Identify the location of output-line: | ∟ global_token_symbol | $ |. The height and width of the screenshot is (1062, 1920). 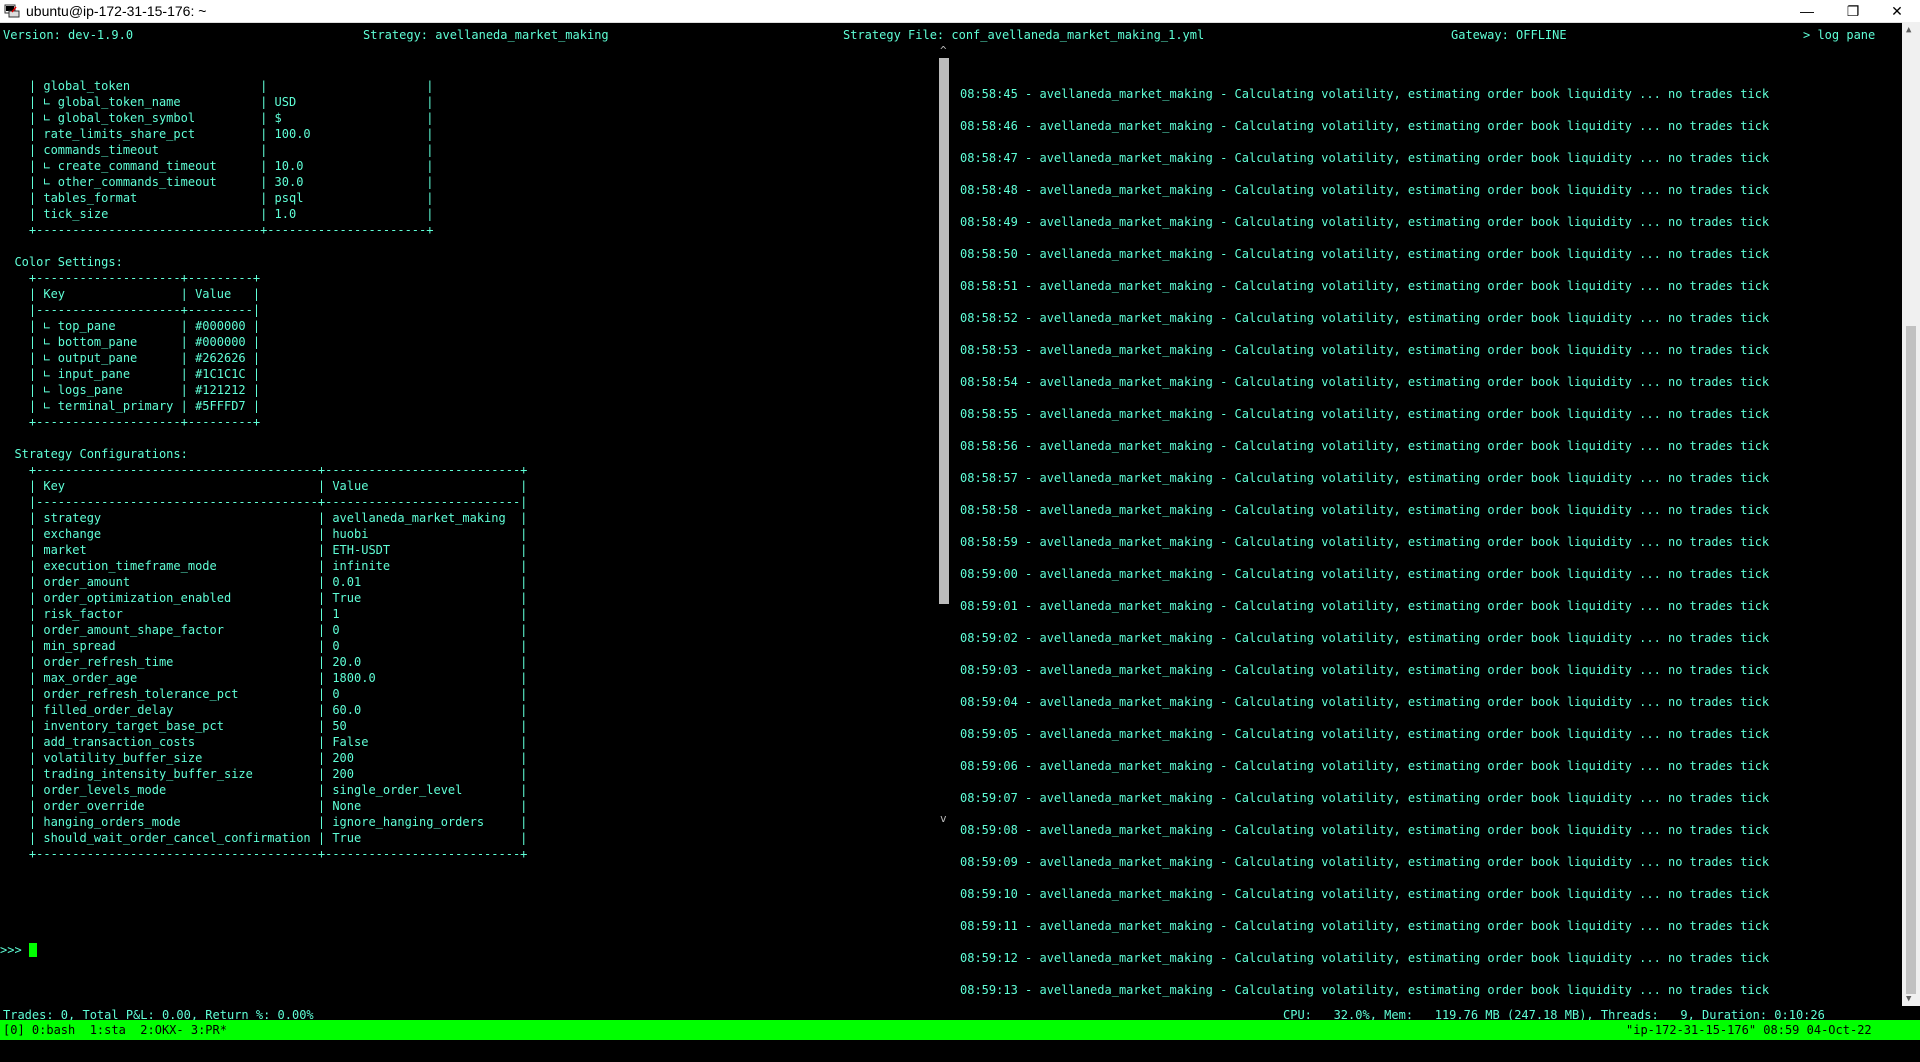
(217, 118).